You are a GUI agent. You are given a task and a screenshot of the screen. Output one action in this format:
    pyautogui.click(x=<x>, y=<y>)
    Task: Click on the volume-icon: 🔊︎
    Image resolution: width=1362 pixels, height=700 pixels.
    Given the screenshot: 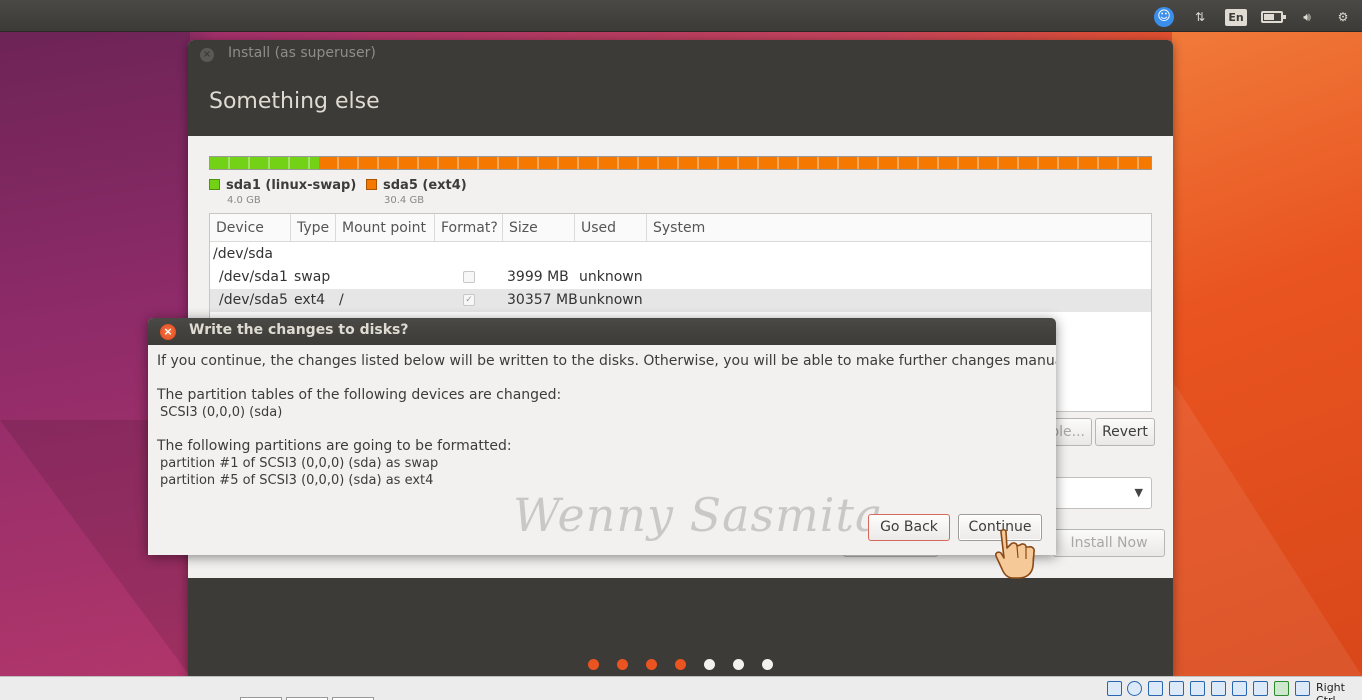 What is the action you would take?
    pyautogui.click(x=1307, y=17)
    